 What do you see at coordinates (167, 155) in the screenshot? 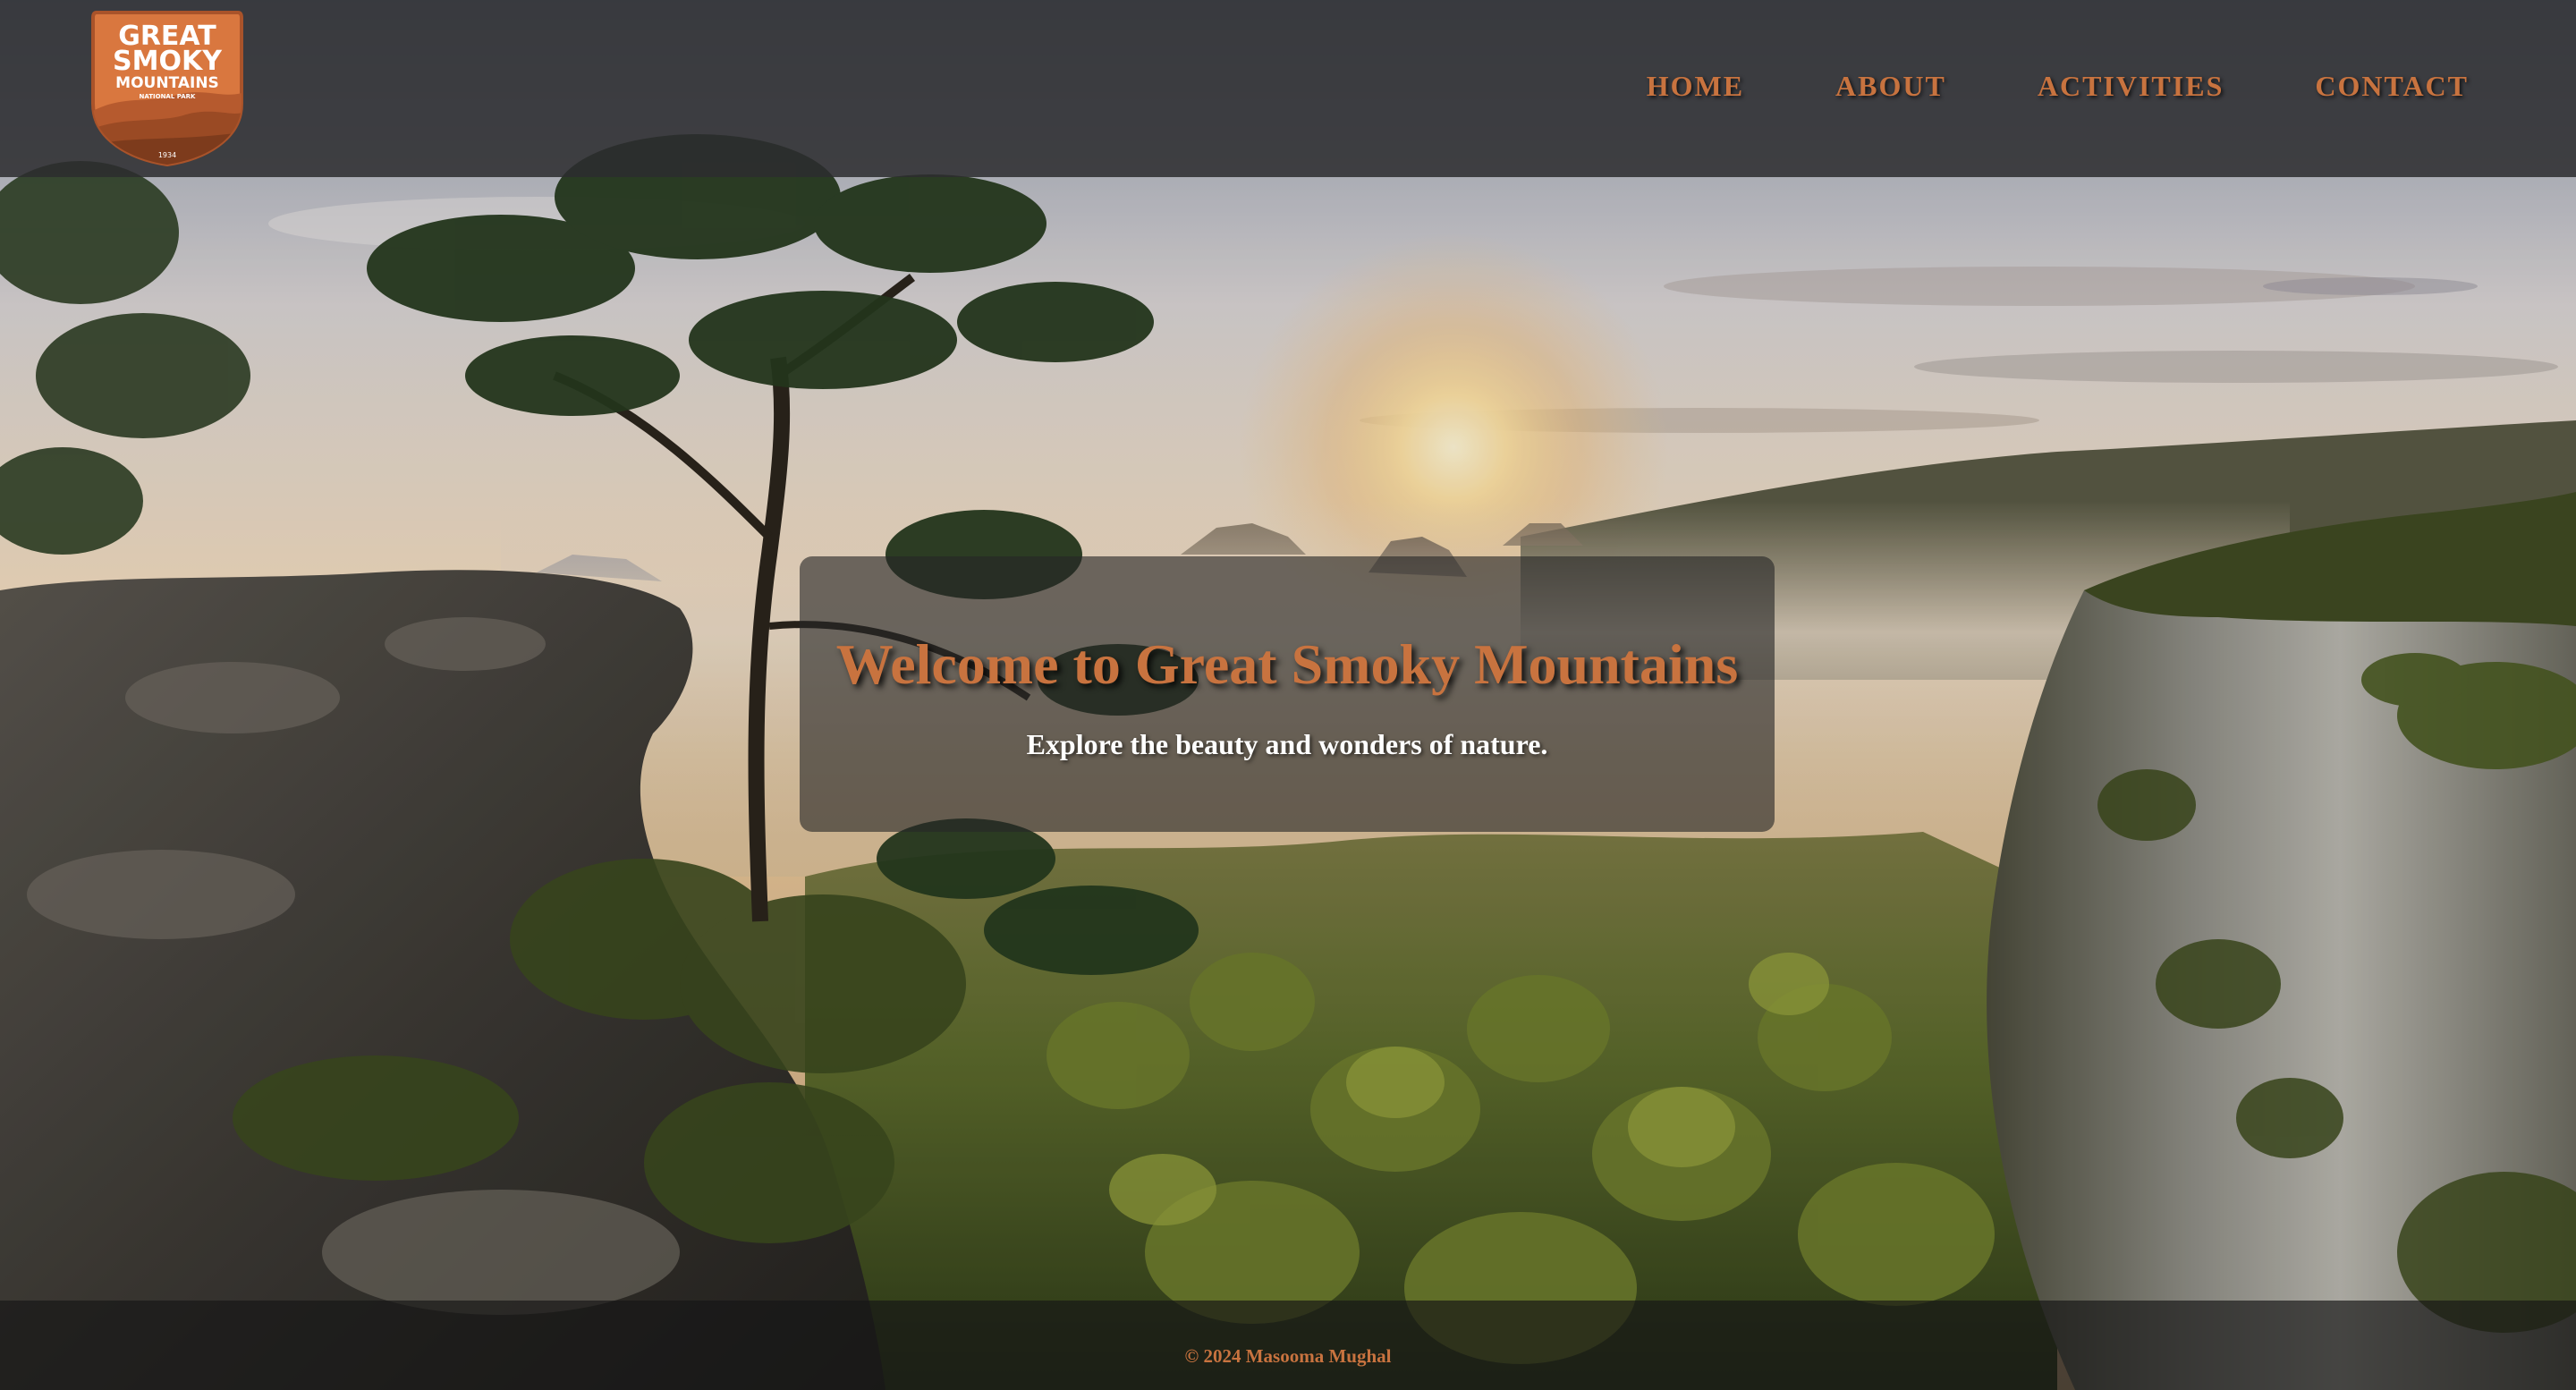
I see `logo-year: 1934` at bounding box center [167, 155].